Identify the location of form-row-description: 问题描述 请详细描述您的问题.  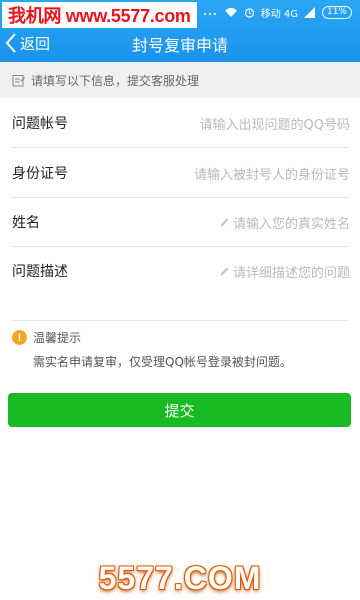
(180, 271).